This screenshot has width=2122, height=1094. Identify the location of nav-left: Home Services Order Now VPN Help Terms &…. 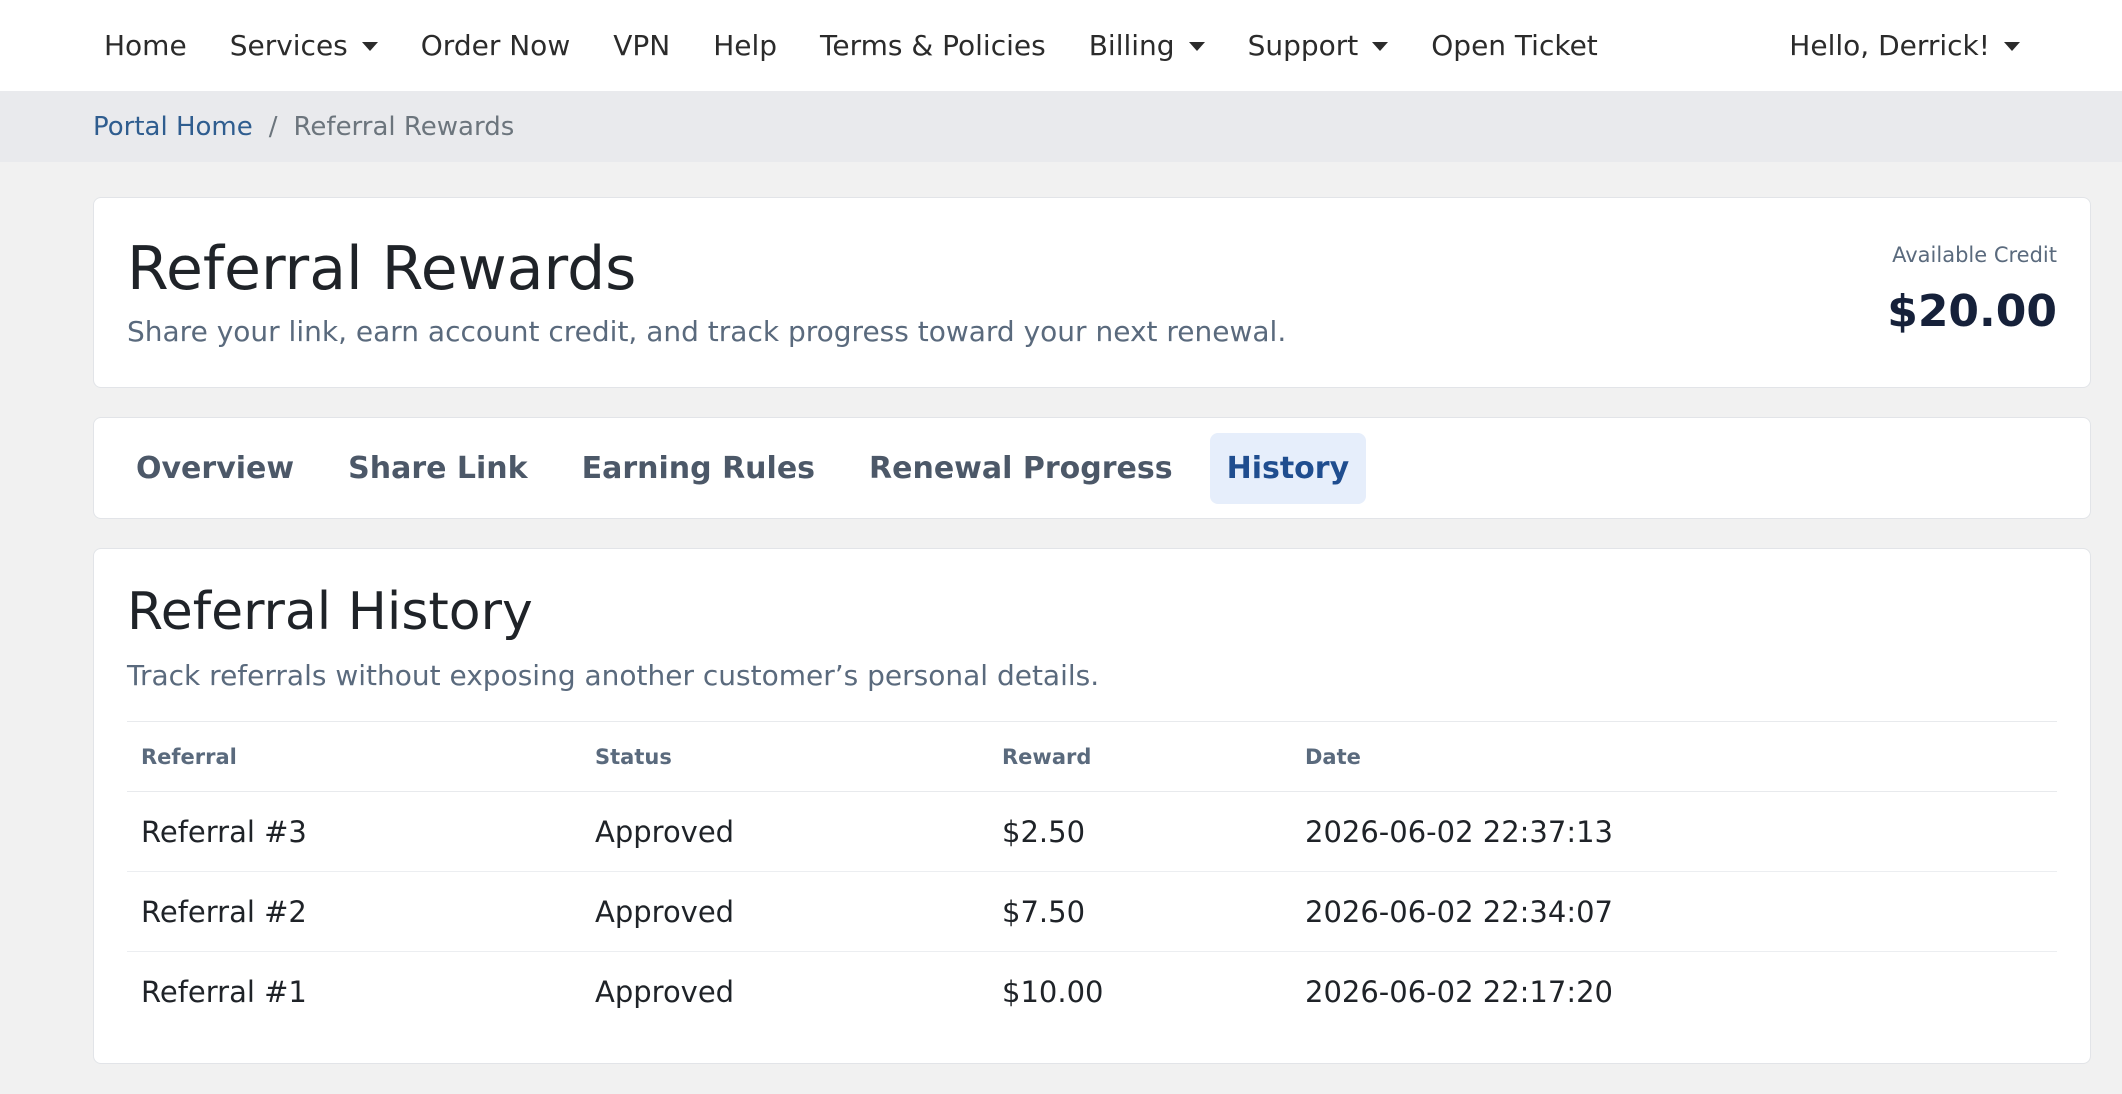
(872, 45).